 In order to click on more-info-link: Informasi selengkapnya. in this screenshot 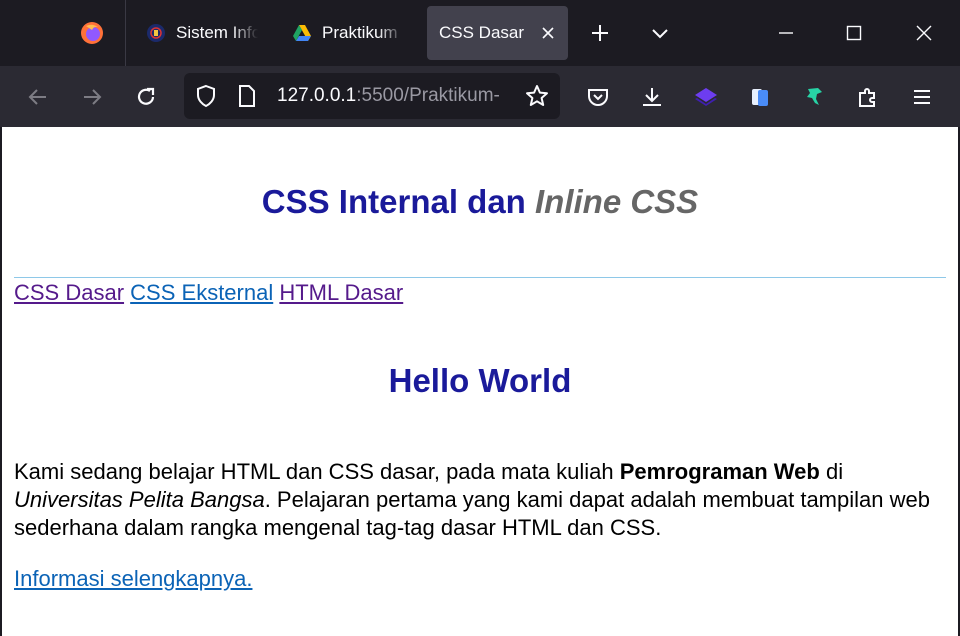, I will do `click(133, 579)`.